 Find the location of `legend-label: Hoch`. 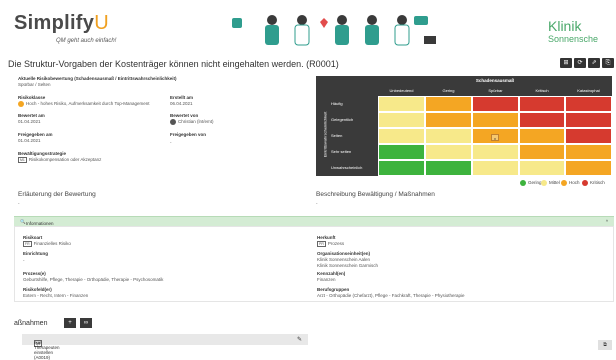

legend-label: Hoch is located at coordinates (574, 183).